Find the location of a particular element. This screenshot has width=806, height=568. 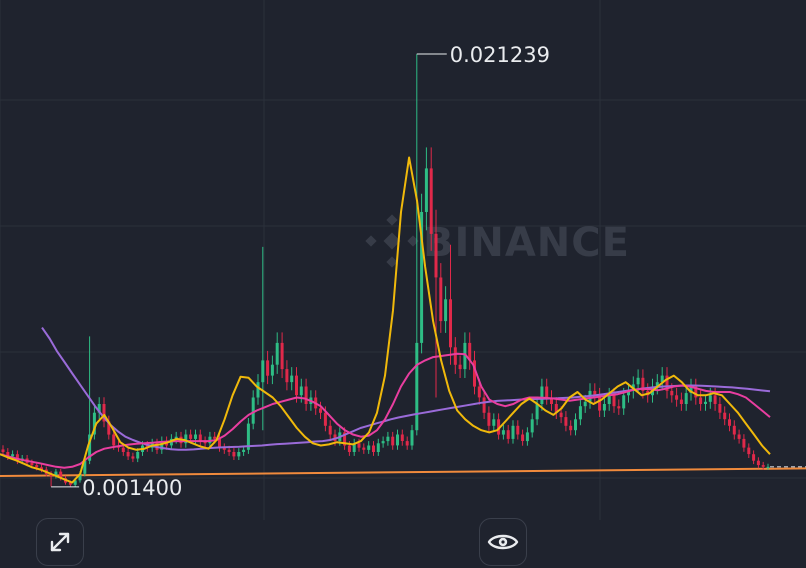

brand-watermark: BINANCE is located at coordinates (497, 241).